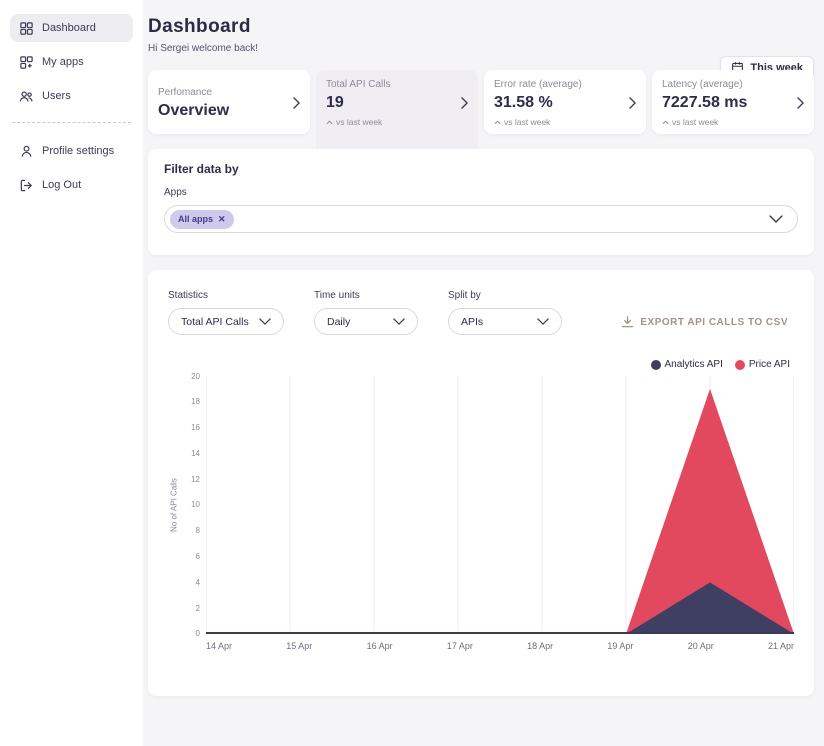 Image resolution: width=824 pixels, height=746 pixels. Describe the element at coordinates (78, 151) in the screenshot. I see `sidebar-item-label: Profile settings` at that location.